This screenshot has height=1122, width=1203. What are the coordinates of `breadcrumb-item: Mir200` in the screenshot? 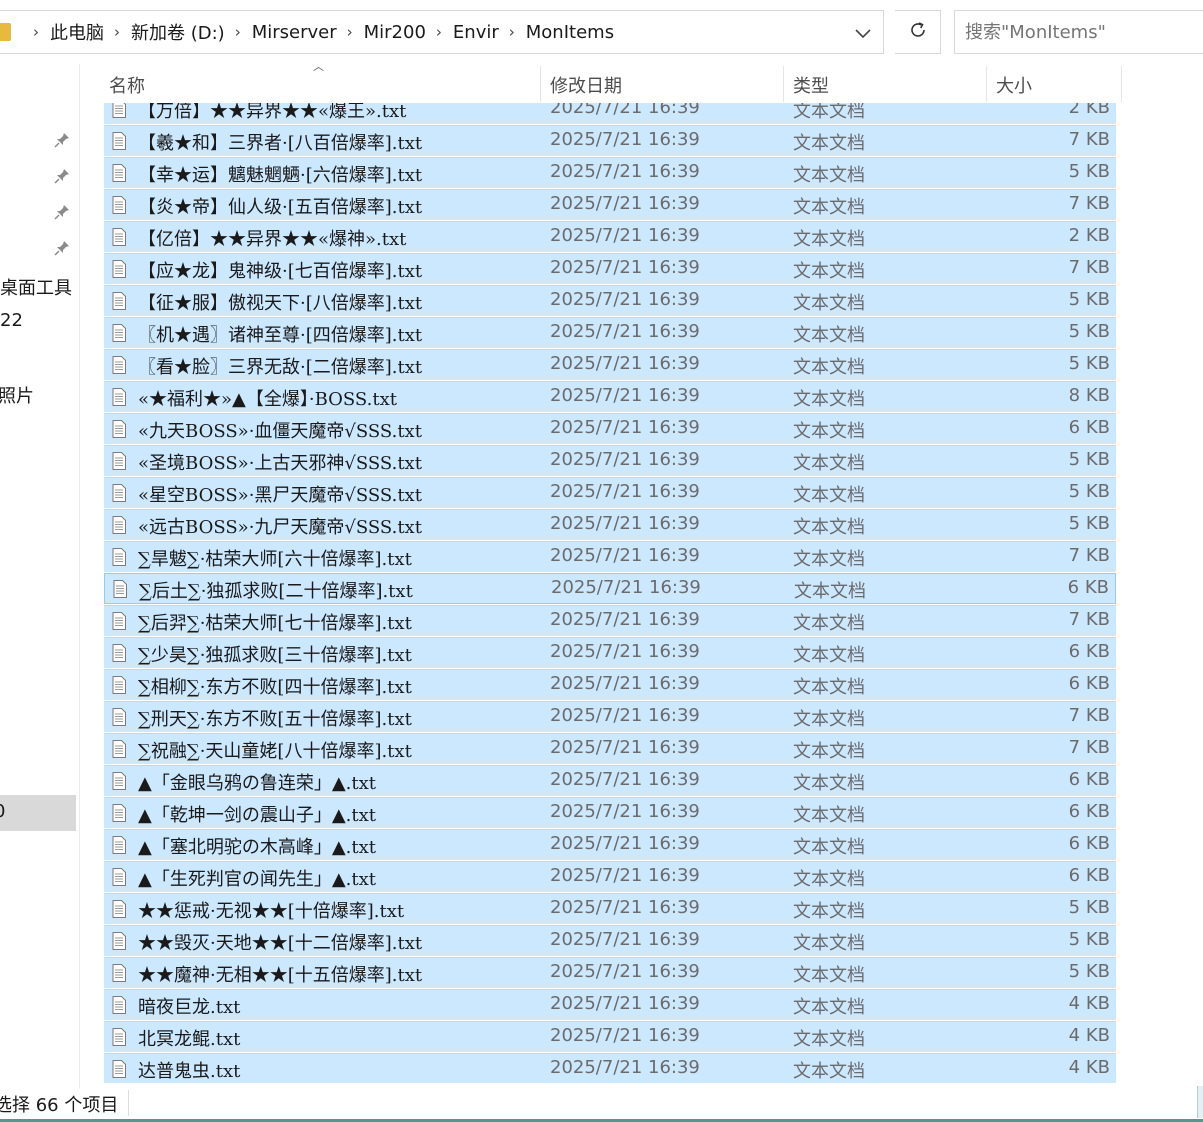 It's located at (395, 32).